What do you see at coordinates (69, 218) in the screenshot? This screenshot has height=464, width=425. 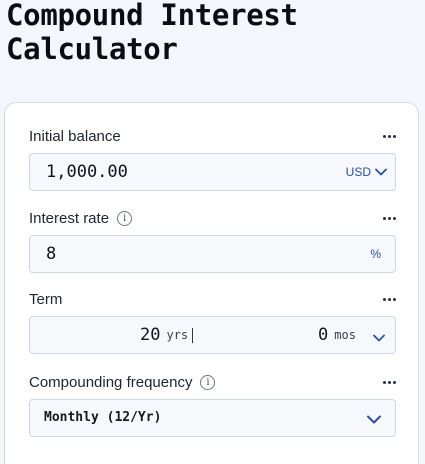 I see `interest-rate-label-text: Interest rate` at bounding box center [69, 218].